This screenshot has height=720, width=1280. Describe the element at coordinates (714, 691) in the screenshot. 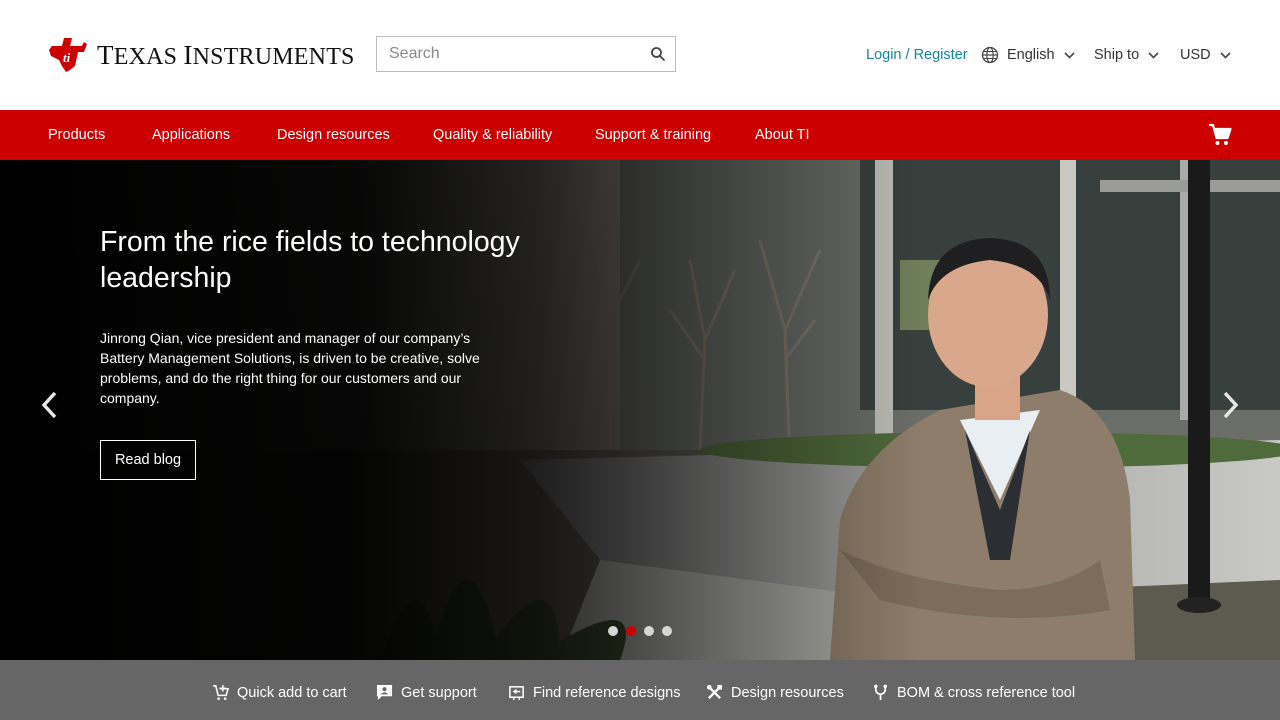

I see `tools-icon` at that location.